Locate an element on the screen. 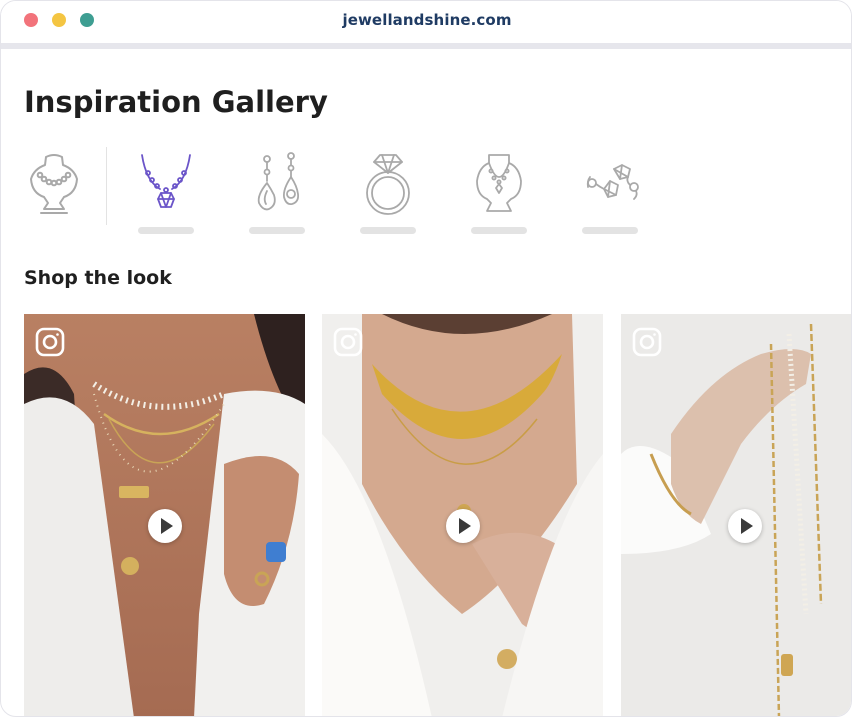 Image resolution: width=852 pixels, height=717 pixels. category-necklace is located at coordinates (166, 196).